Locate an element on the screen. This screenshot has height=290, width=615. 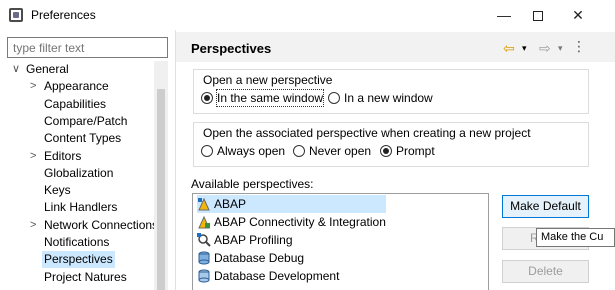
delete-button: Delete is located at coordinates (545, 271).